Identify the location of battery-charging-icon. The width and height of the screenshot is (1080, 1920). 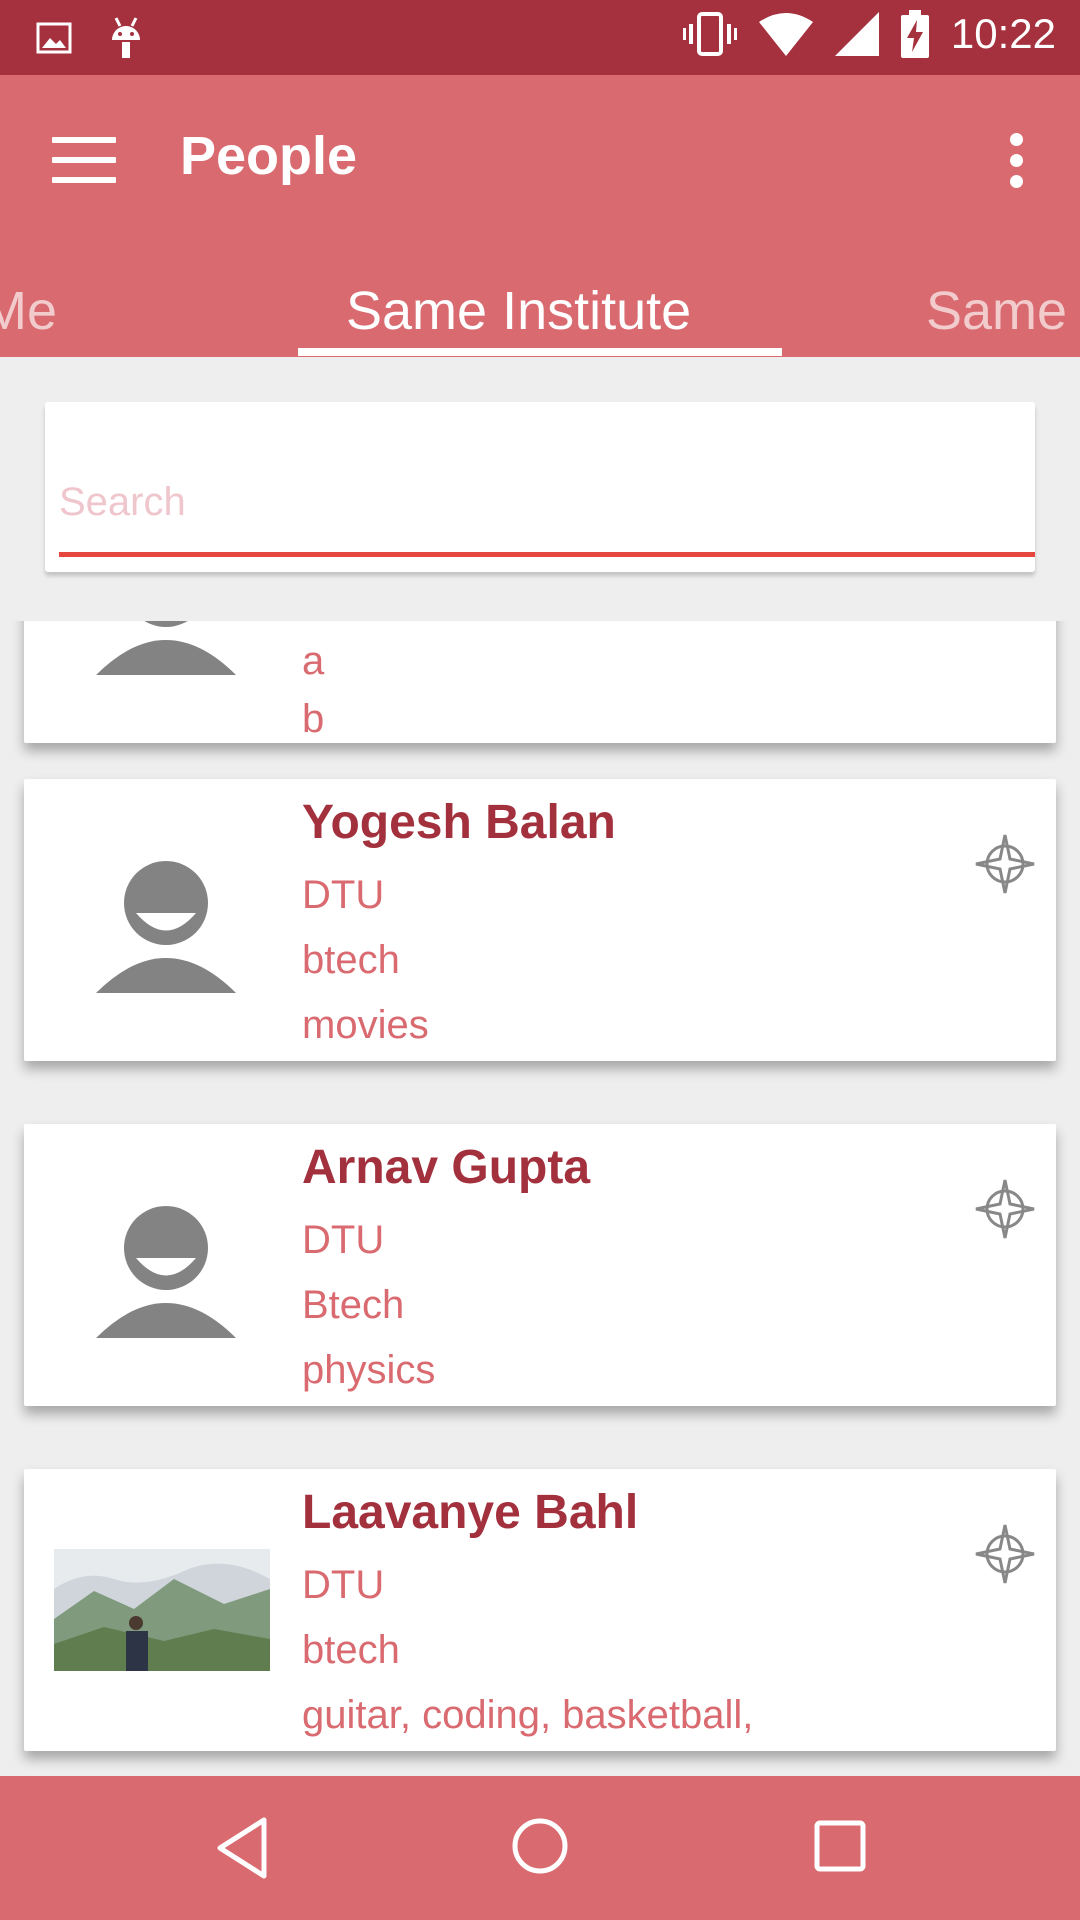
(914, 34).